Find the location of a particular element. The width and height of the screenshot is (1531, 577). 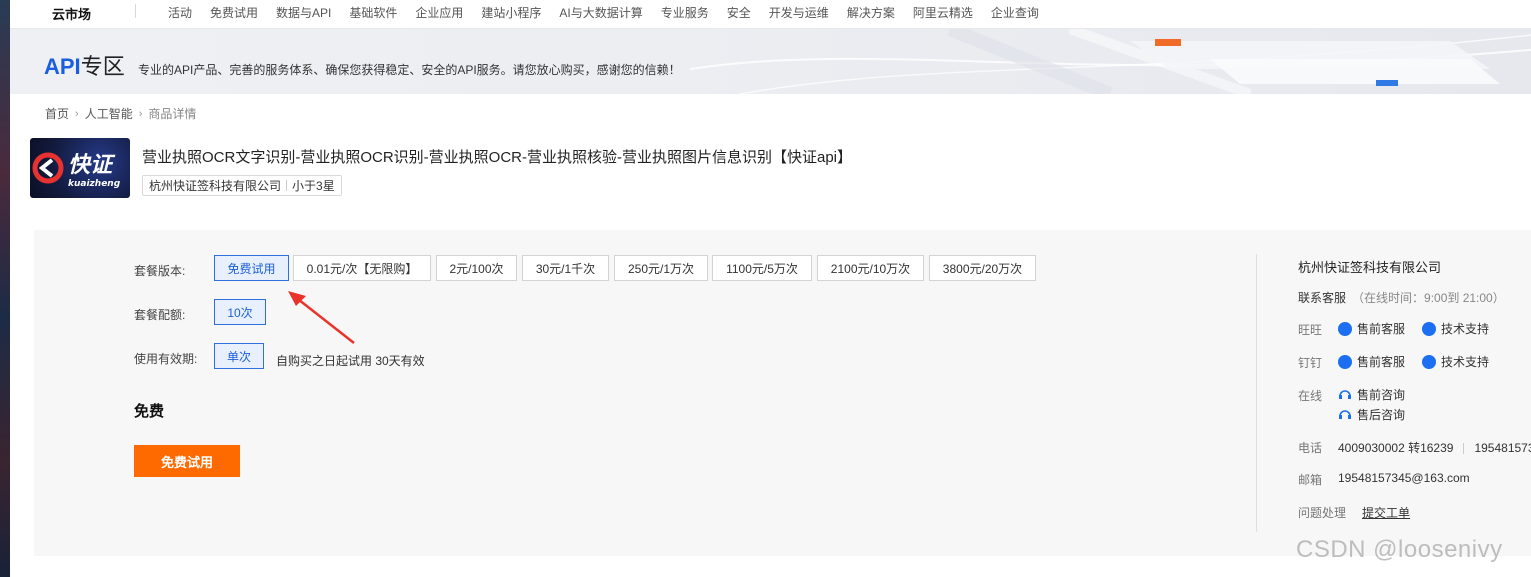

validity-label: 使用有效期: is located at coordinates (166, 359).